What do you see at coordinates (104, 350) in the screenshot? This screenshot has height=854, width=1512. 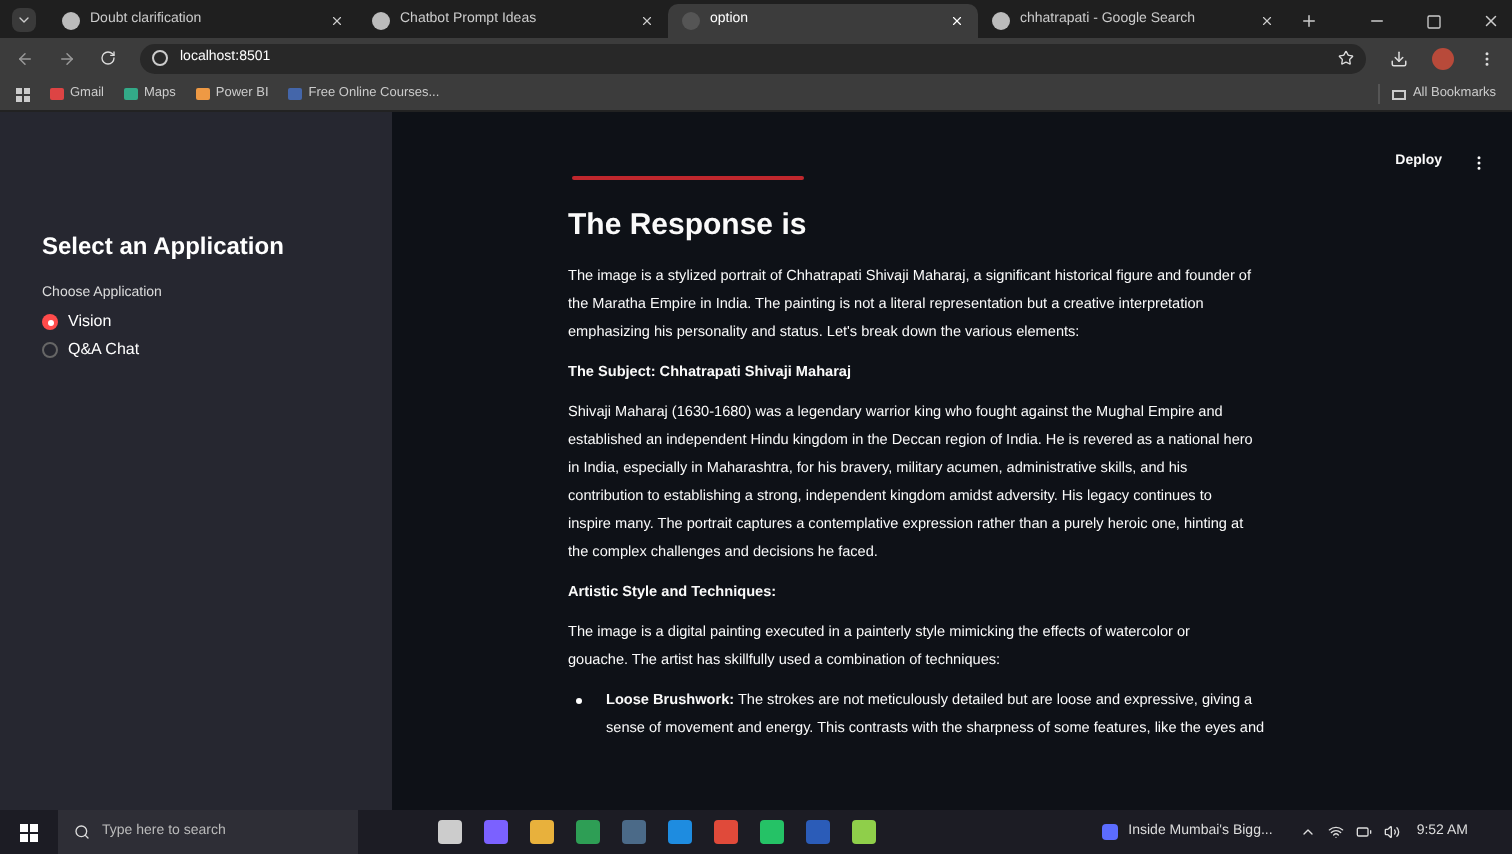 I see `radio-label: Q&A Chat` at bounding box center [104, 350].